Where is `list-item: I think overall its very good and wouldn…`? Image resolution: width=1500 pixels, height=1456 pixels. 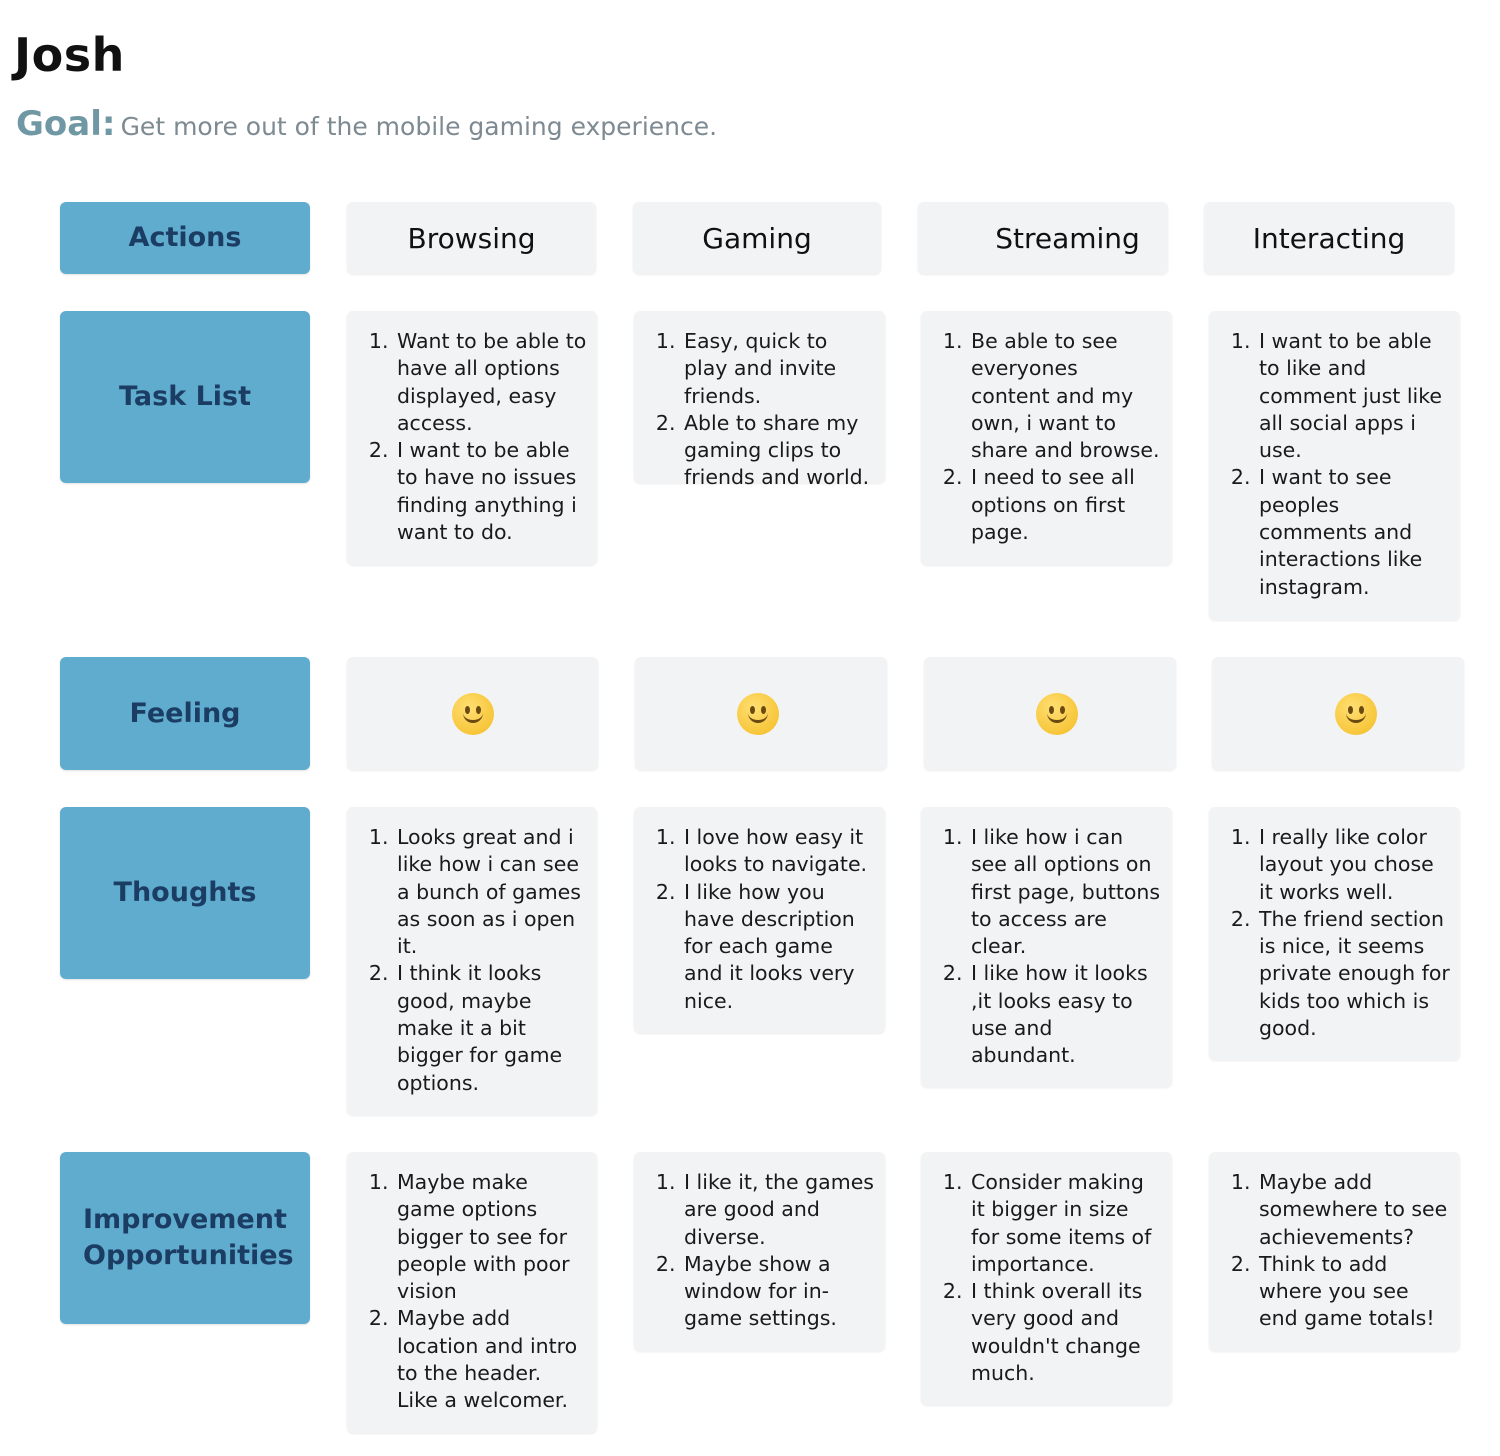
list-item: I think overall its very good and wouldn… is located at coordinates (1065, 1332).